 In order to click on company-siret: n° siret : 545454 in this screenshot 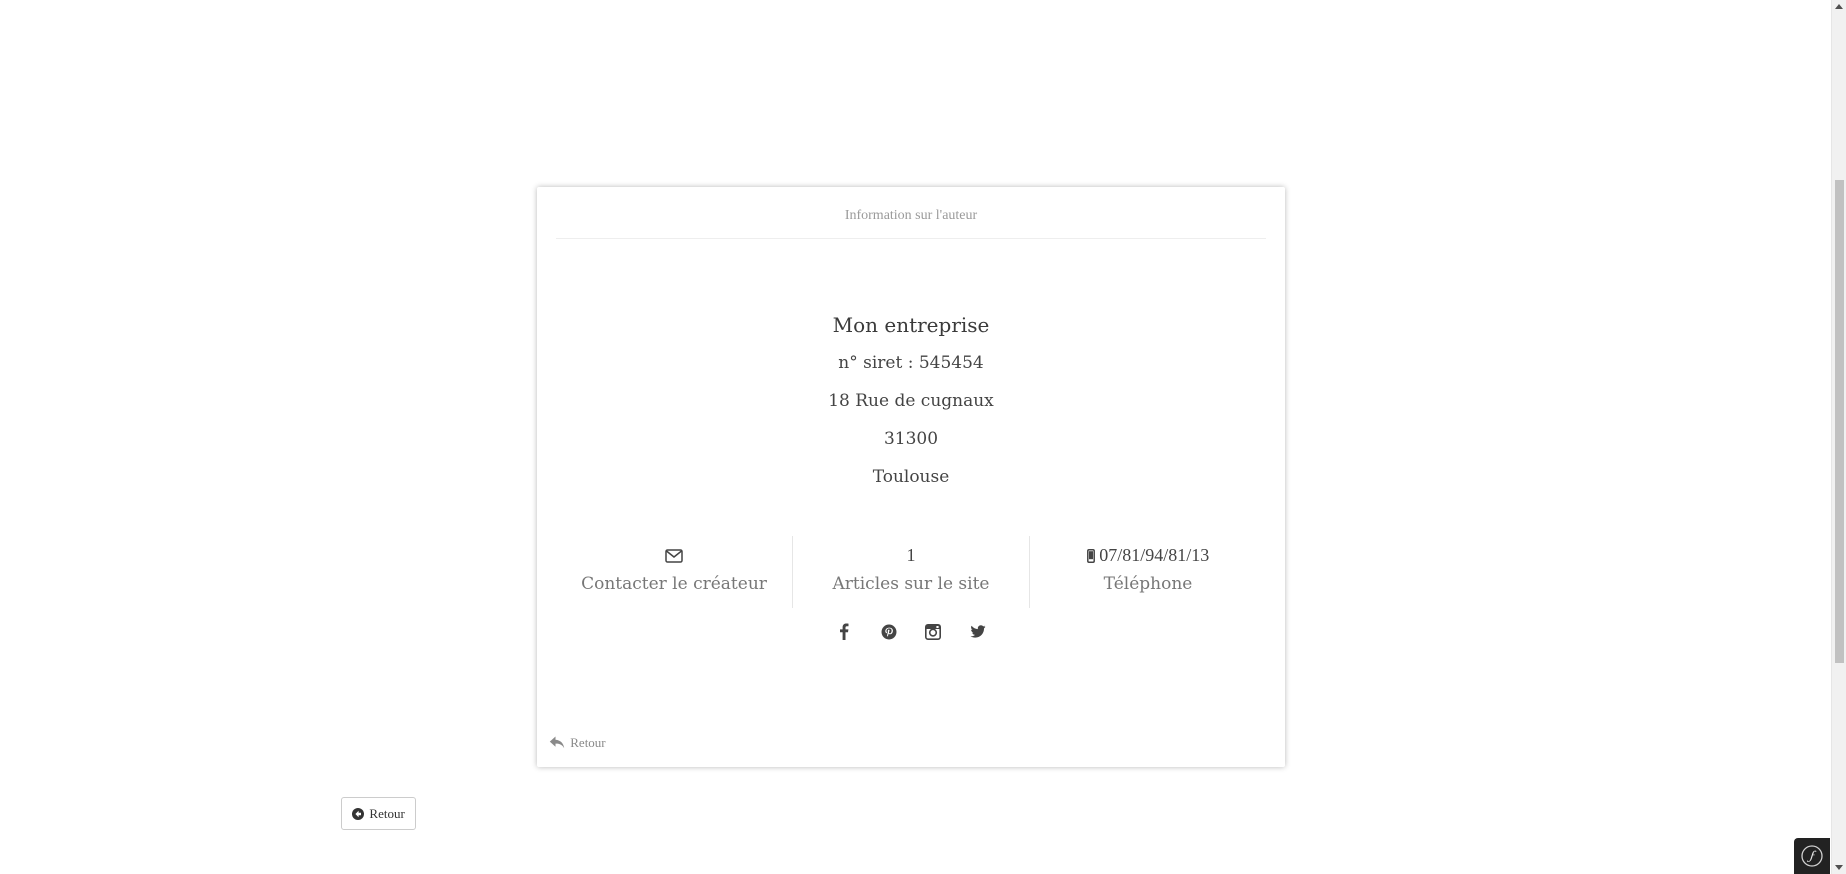, I will do `click(911, 363)`.